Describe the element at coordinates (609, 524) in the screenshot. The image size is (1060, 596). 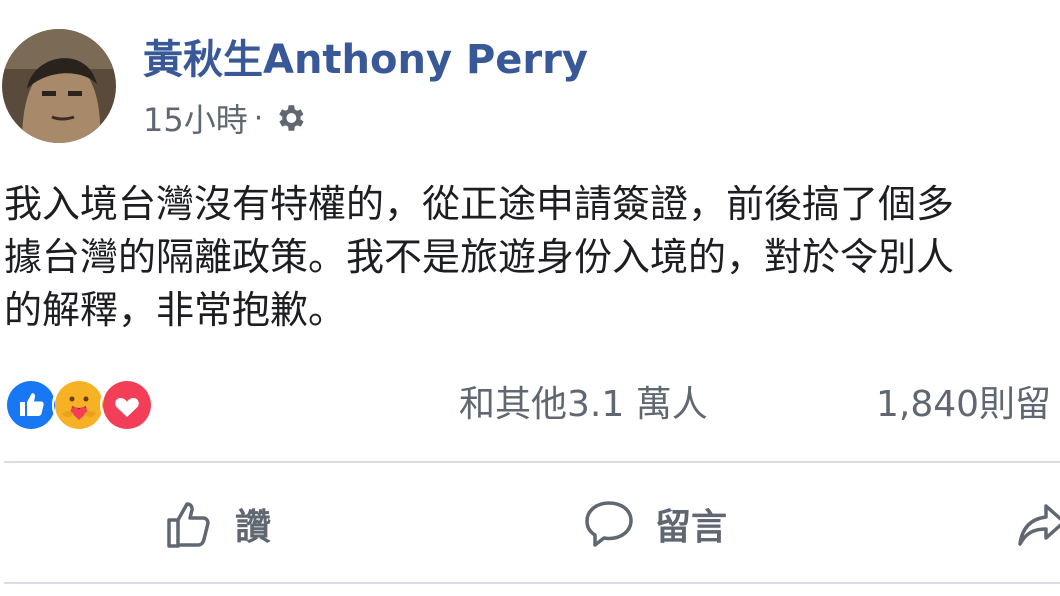
I see `comment-icon` at that location.